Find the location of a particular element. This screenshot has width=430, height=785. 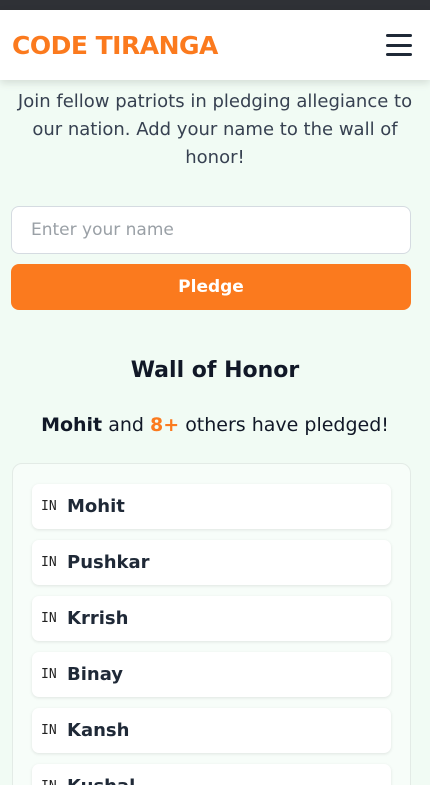

pledger-name: Krrish is located at coordinates (98, 618).